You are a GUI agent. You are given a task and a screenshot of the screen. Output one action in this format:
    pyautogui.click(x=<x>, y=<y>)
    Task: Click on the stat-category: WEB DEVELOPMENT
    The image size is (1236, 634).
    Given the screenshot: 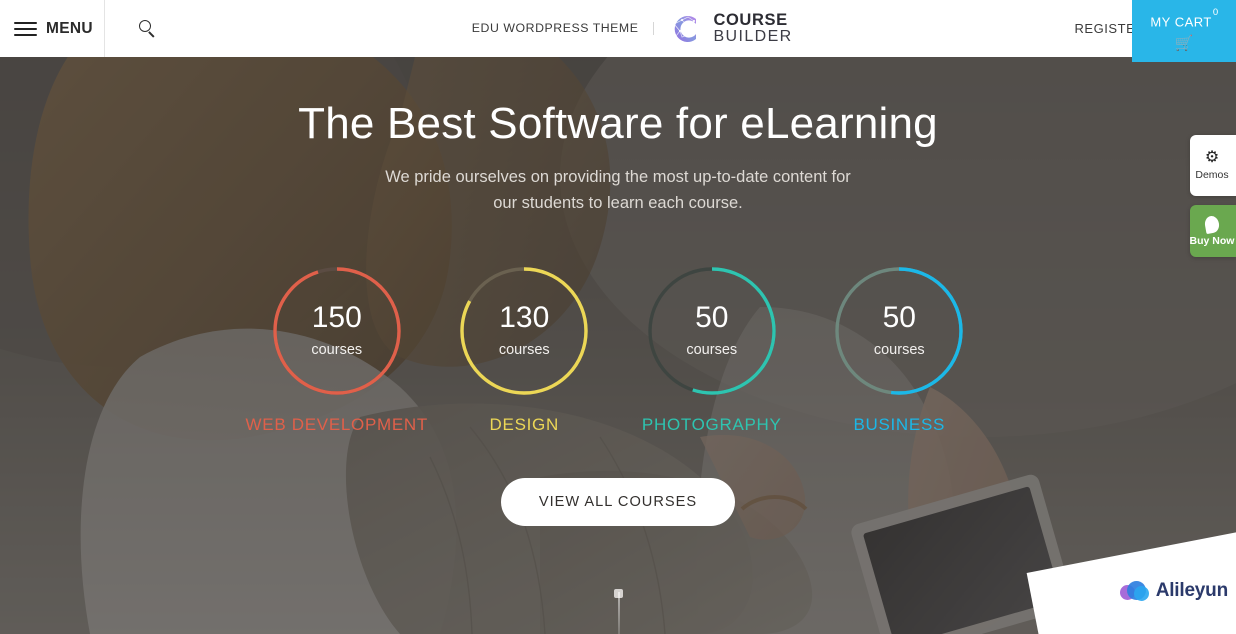 What is the action you would take?
    pyautogui.click(x=336, y=424)
    